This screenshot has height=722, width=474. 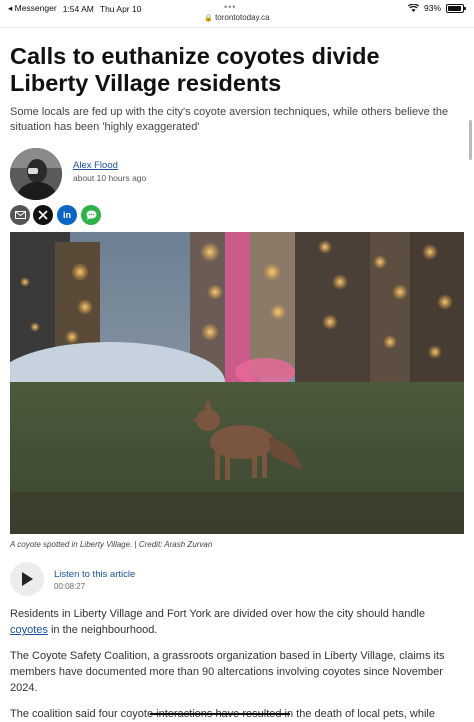 I want to click on share-x-button, so click(x=43, y=215).